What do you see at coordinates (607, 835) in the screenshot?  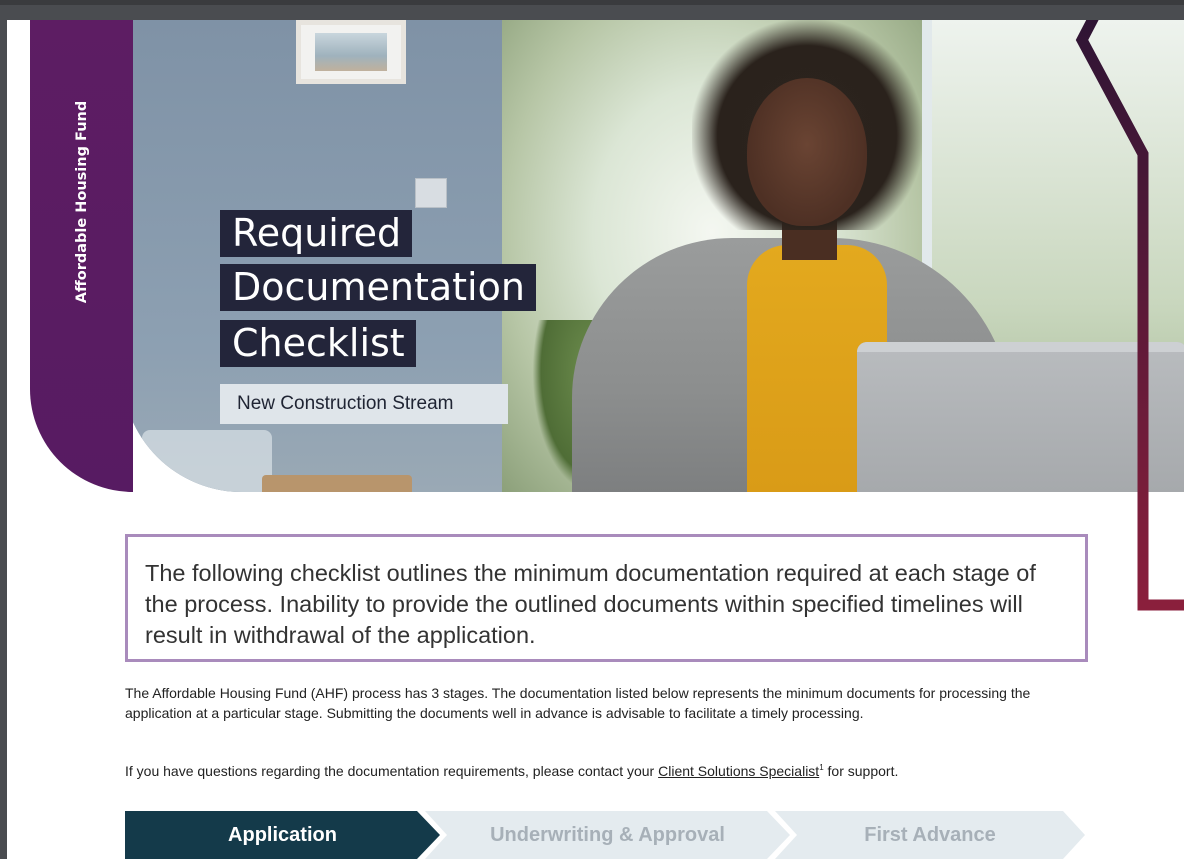 I see `step-underwriting-approval: Underwriting & Approval` at bounding box center [607, 835].